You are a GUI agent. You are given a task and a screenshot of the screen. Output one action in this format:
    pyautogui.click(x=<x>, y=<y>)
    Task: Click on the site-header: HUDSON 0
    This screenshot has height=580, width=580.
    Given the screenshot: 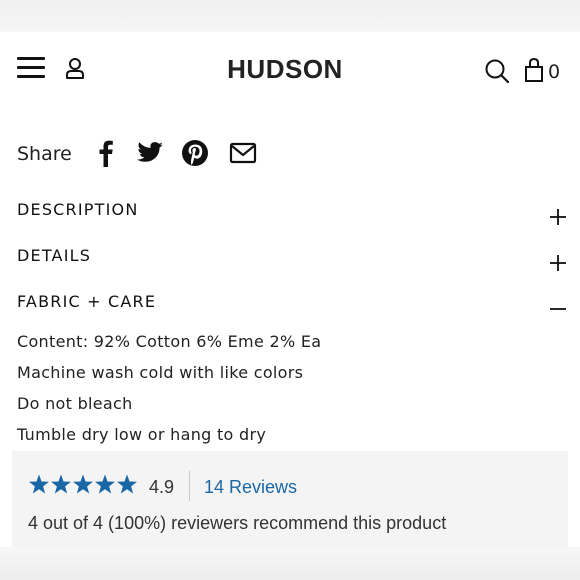 What is the action you would take?
    pyautogui.click(x=290, y=68)
    